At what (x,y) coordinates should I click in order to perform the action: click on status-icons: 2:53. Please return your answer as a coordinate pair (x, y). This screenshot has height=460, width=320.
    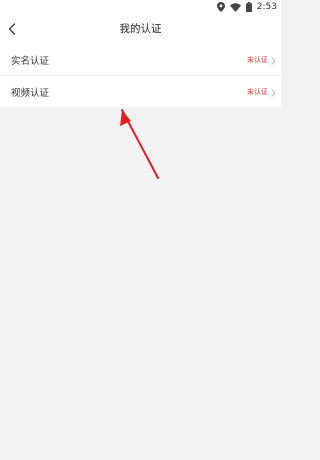
    Looking at the image, I should click on (246, 7).